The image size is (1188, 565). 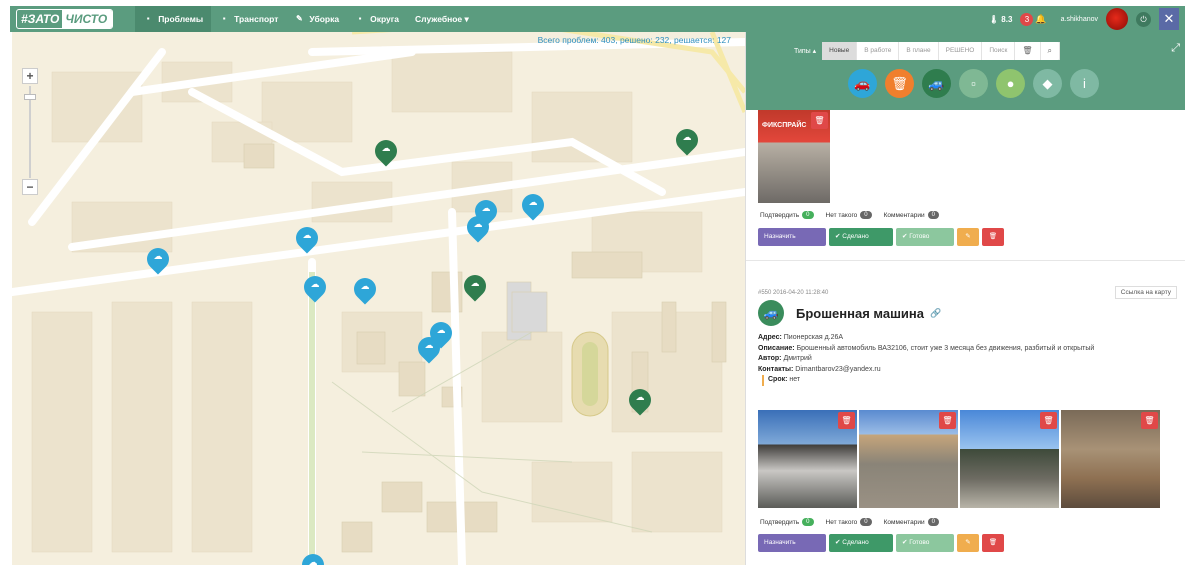 I want to click on deadline-value: нет, so click(x=795, y=379).